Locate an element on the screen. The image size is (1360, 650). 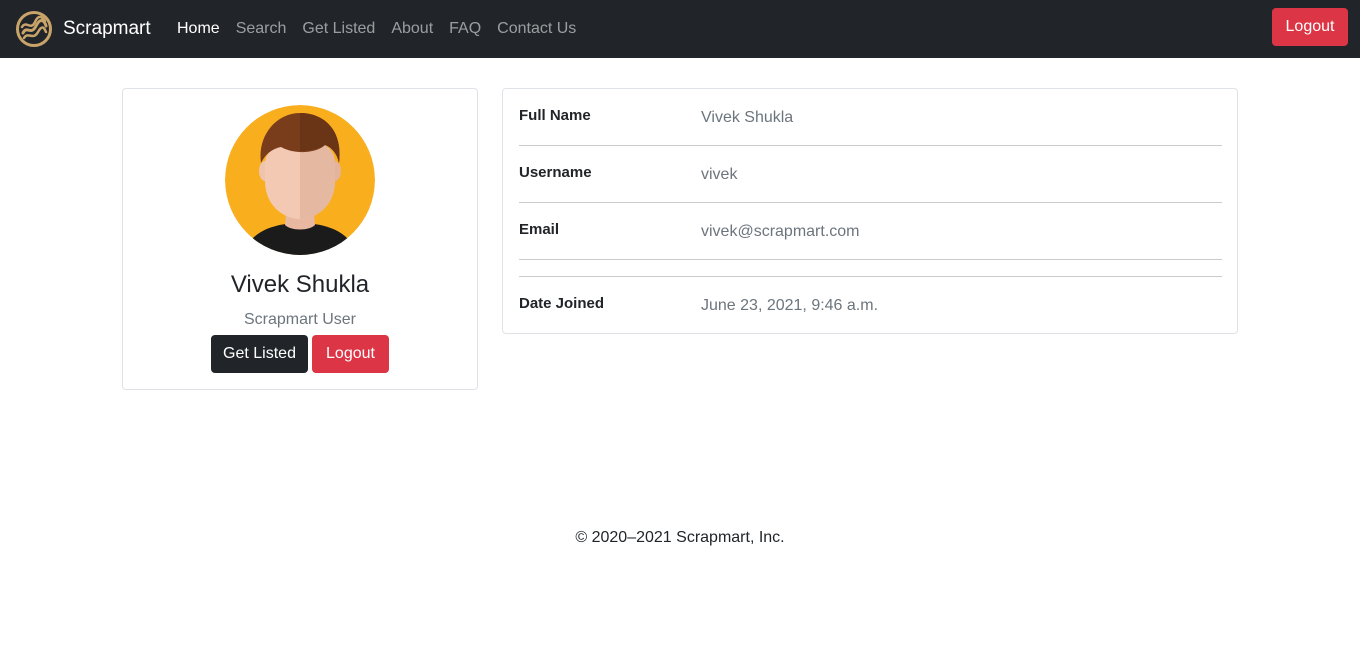
brand-link: Scrapmart is located at coordinates (83, 29).